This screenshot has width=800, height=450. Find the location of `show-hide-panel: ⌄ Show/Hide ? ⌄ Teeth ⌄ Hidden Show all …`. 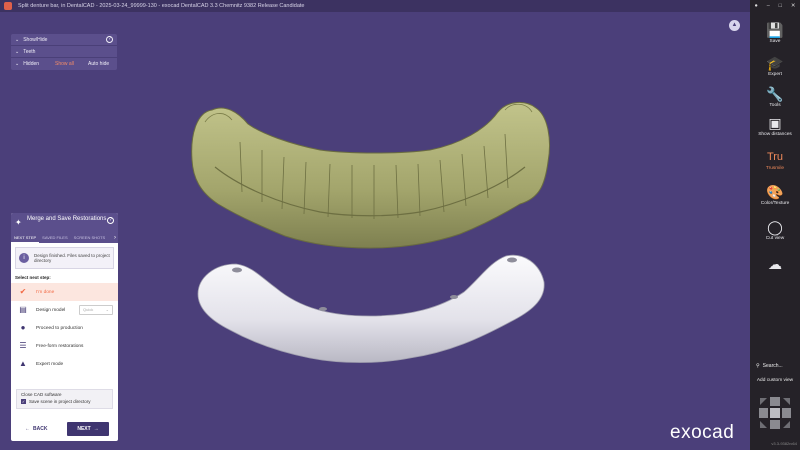

show-hide-panel: ⌄ Show/Hide ? ⌄ Teeth ⌄ Hidden Show all … is located at coordinates (64, 52).